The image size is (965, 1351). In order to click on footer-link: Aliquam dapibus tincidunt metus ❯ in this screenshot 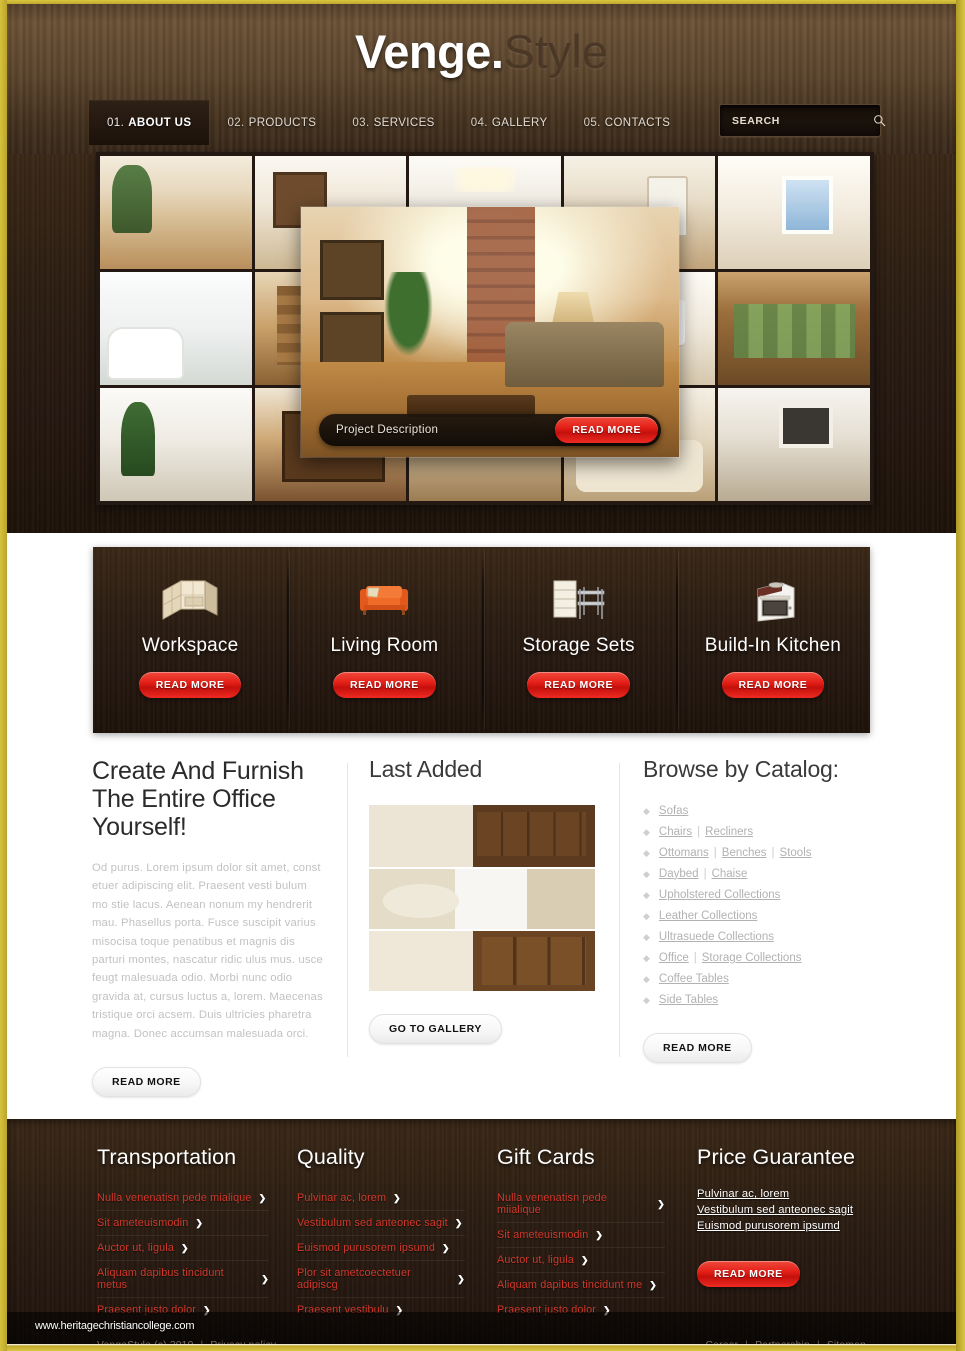, I will do `click(183, 1280)`.